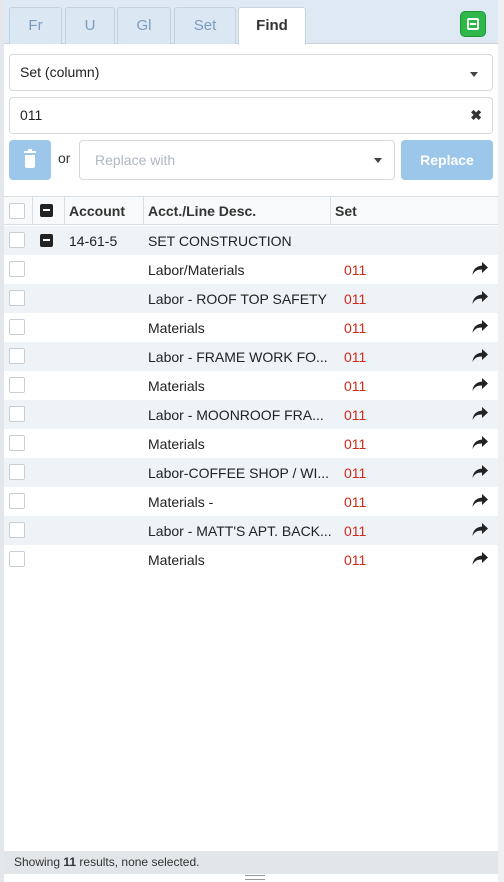  Describe the element at coordinates (255, 877) in the screenshot. I see `resize-handle` at that location.